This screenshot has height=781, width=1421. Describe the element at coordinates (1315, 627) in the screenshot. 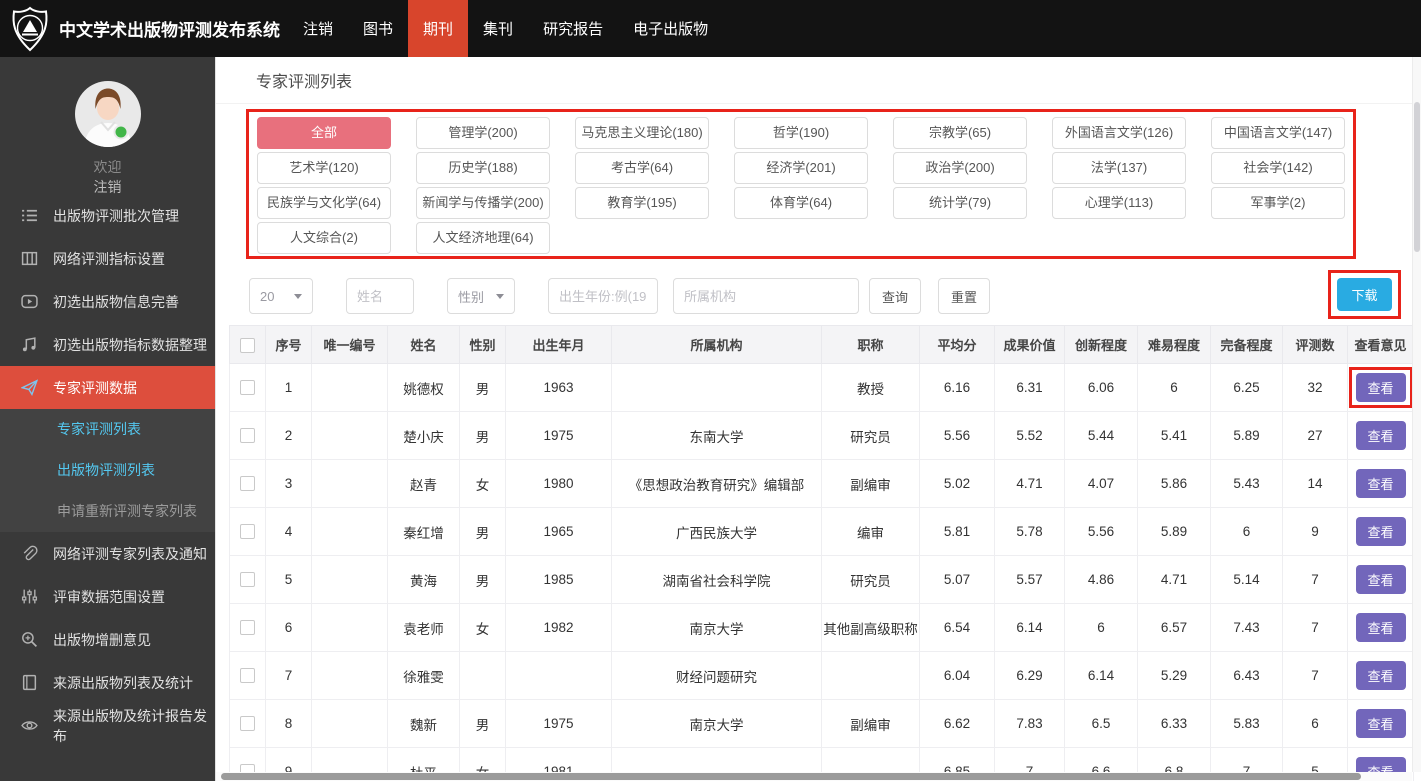

I see `cell-count: 7` at that location.